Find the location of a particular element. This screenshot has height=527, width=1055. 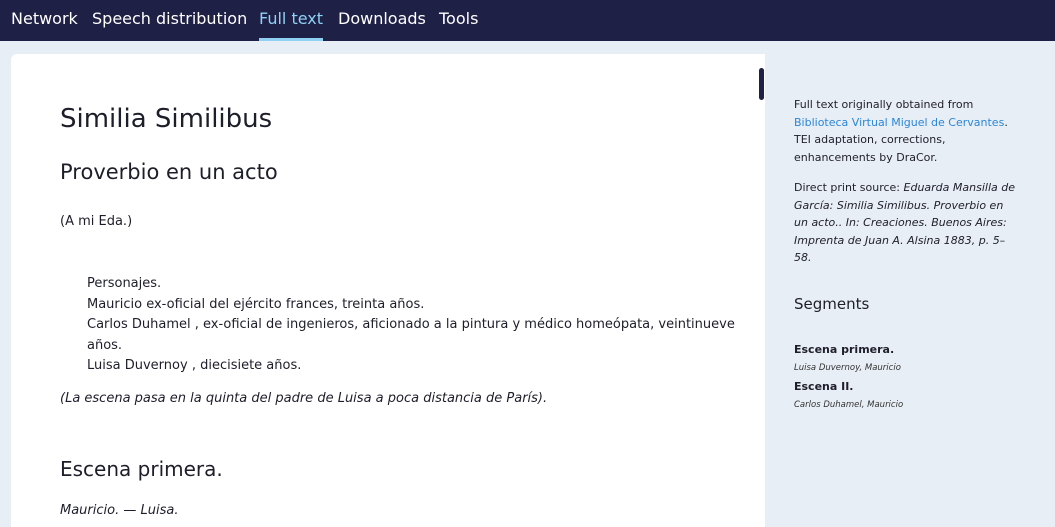

source-link: Biblioteca Virtual Miguel de Cervantes is located at coordinates (899, 122).